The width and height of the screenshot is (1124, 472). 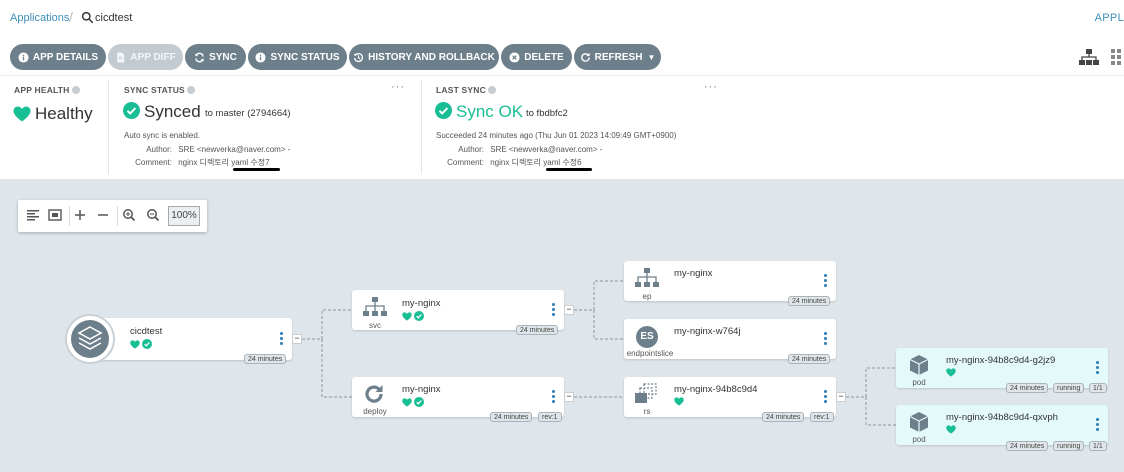 I want to click on pod-node-name: my-nginx-94b8c9d4-qxvph, so click(x=1002, y=417).